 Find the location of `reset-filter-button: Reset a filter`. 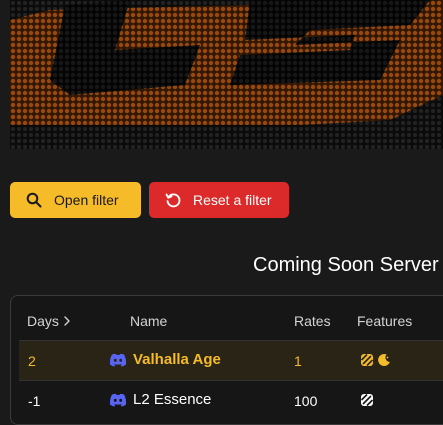

reset-filter-button: Reset a filter is located at coordinates (219, 200).